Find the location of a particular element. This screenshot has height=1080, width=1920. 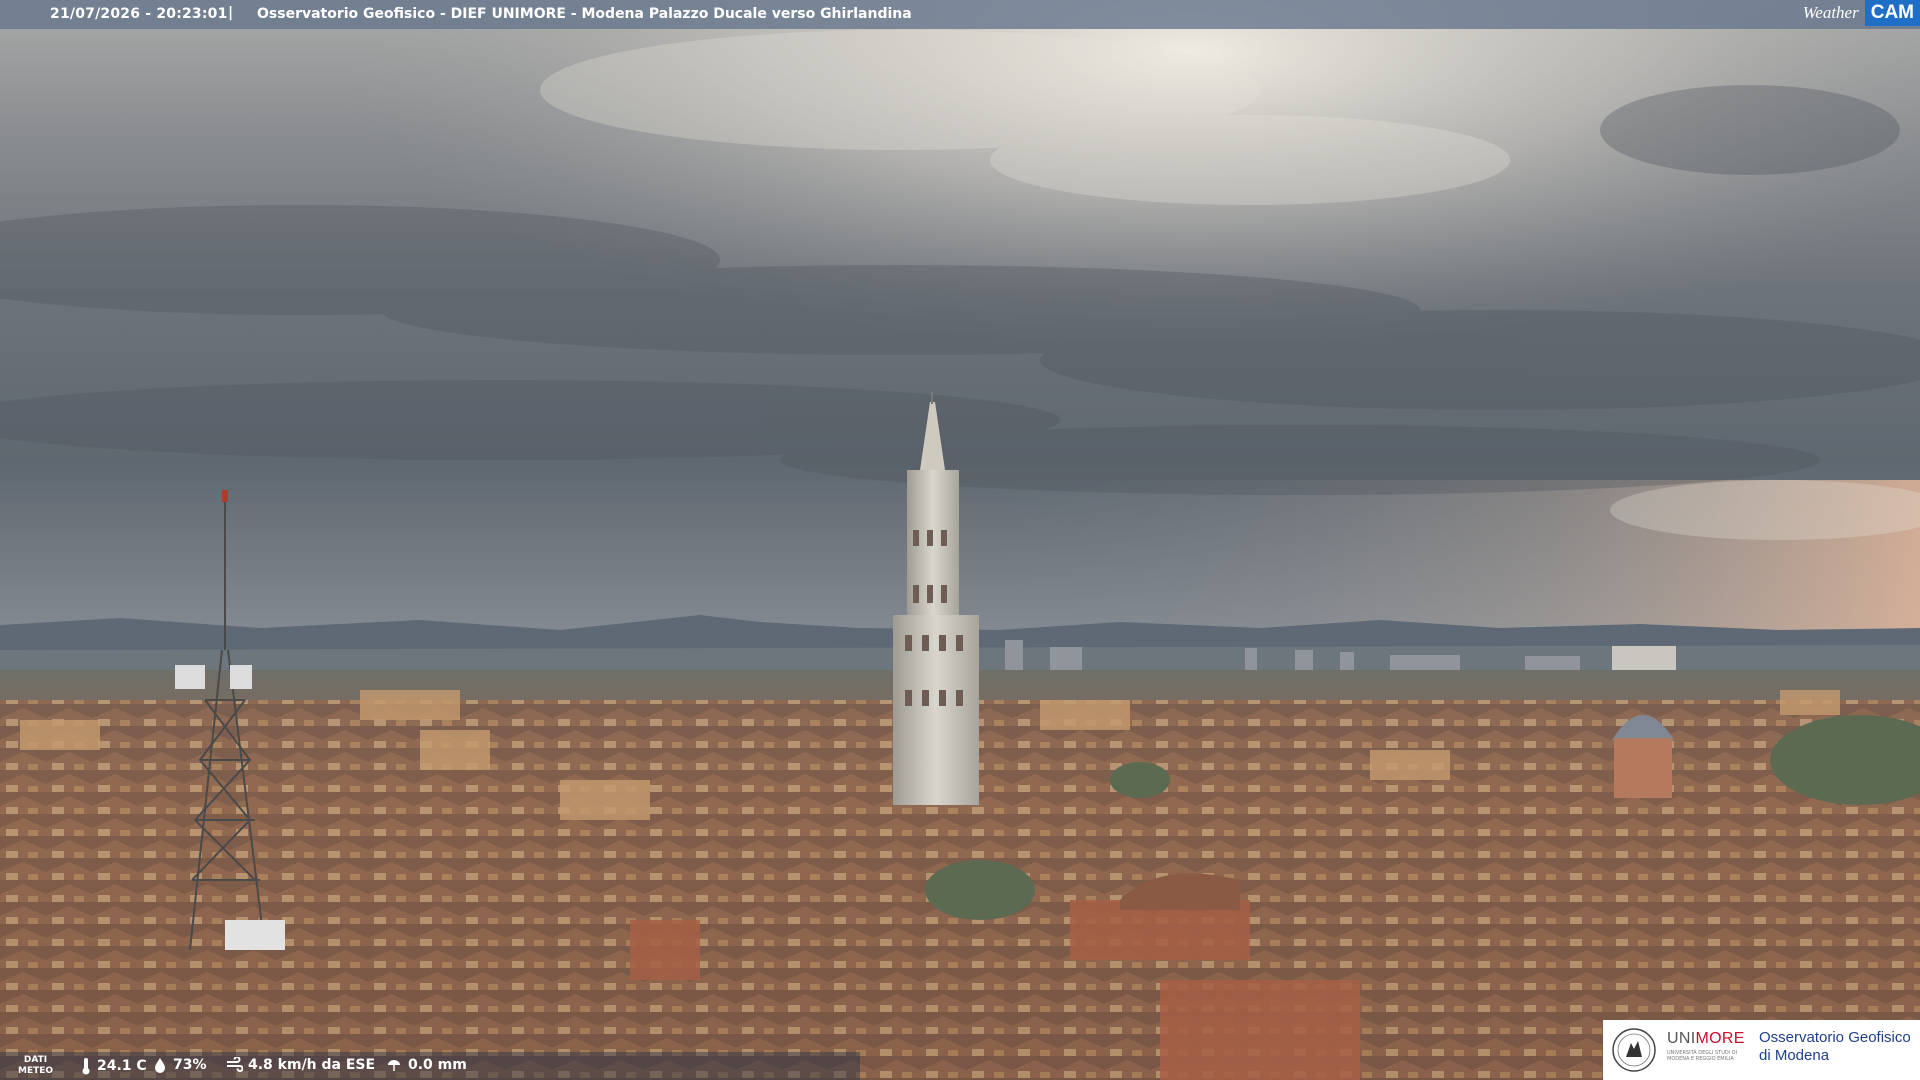

university-seal-icon is located at coordinates (1634, 1050).